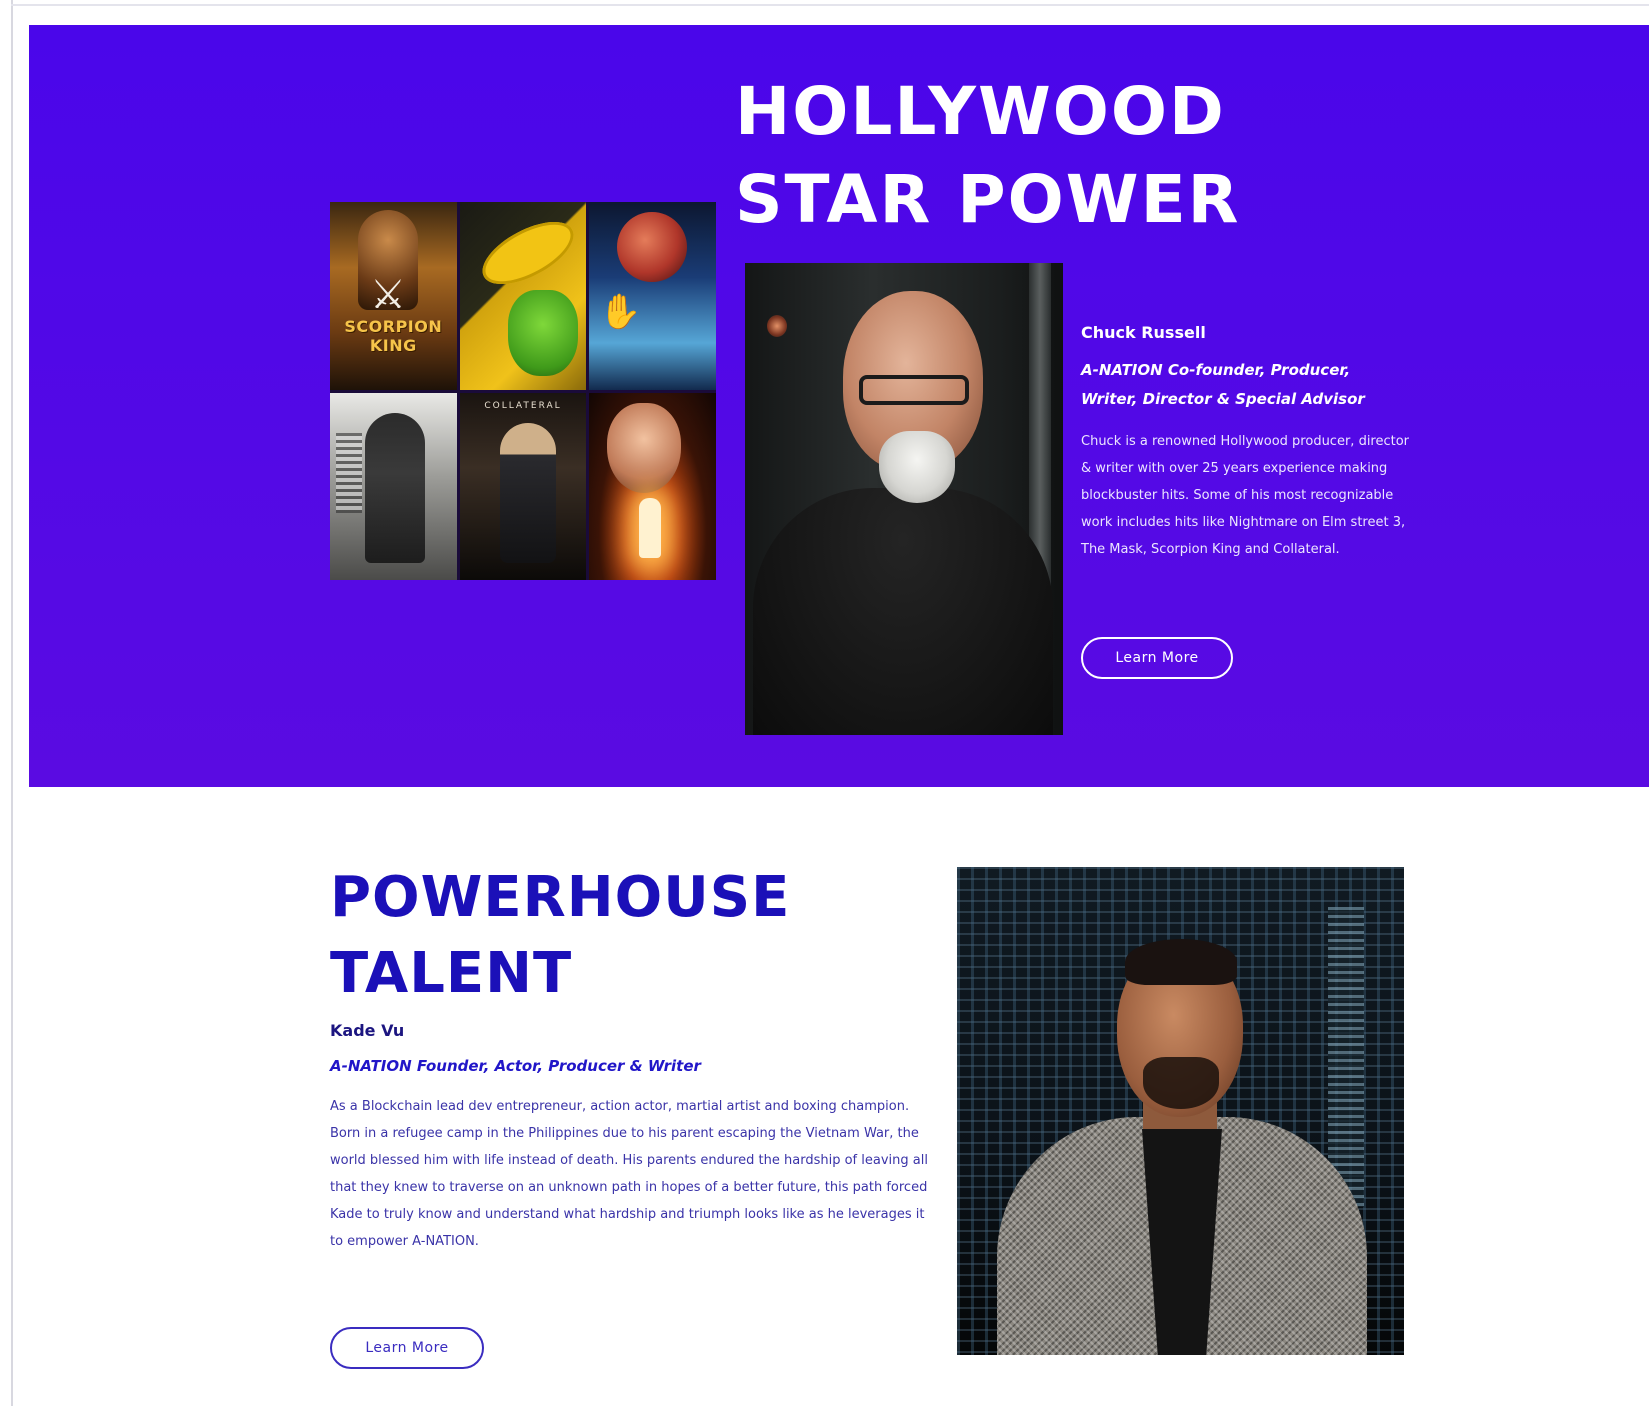 This screenshot has width=1649, height=1406. I want to click on poster-title: COLLATERAL, so click(523, 405).